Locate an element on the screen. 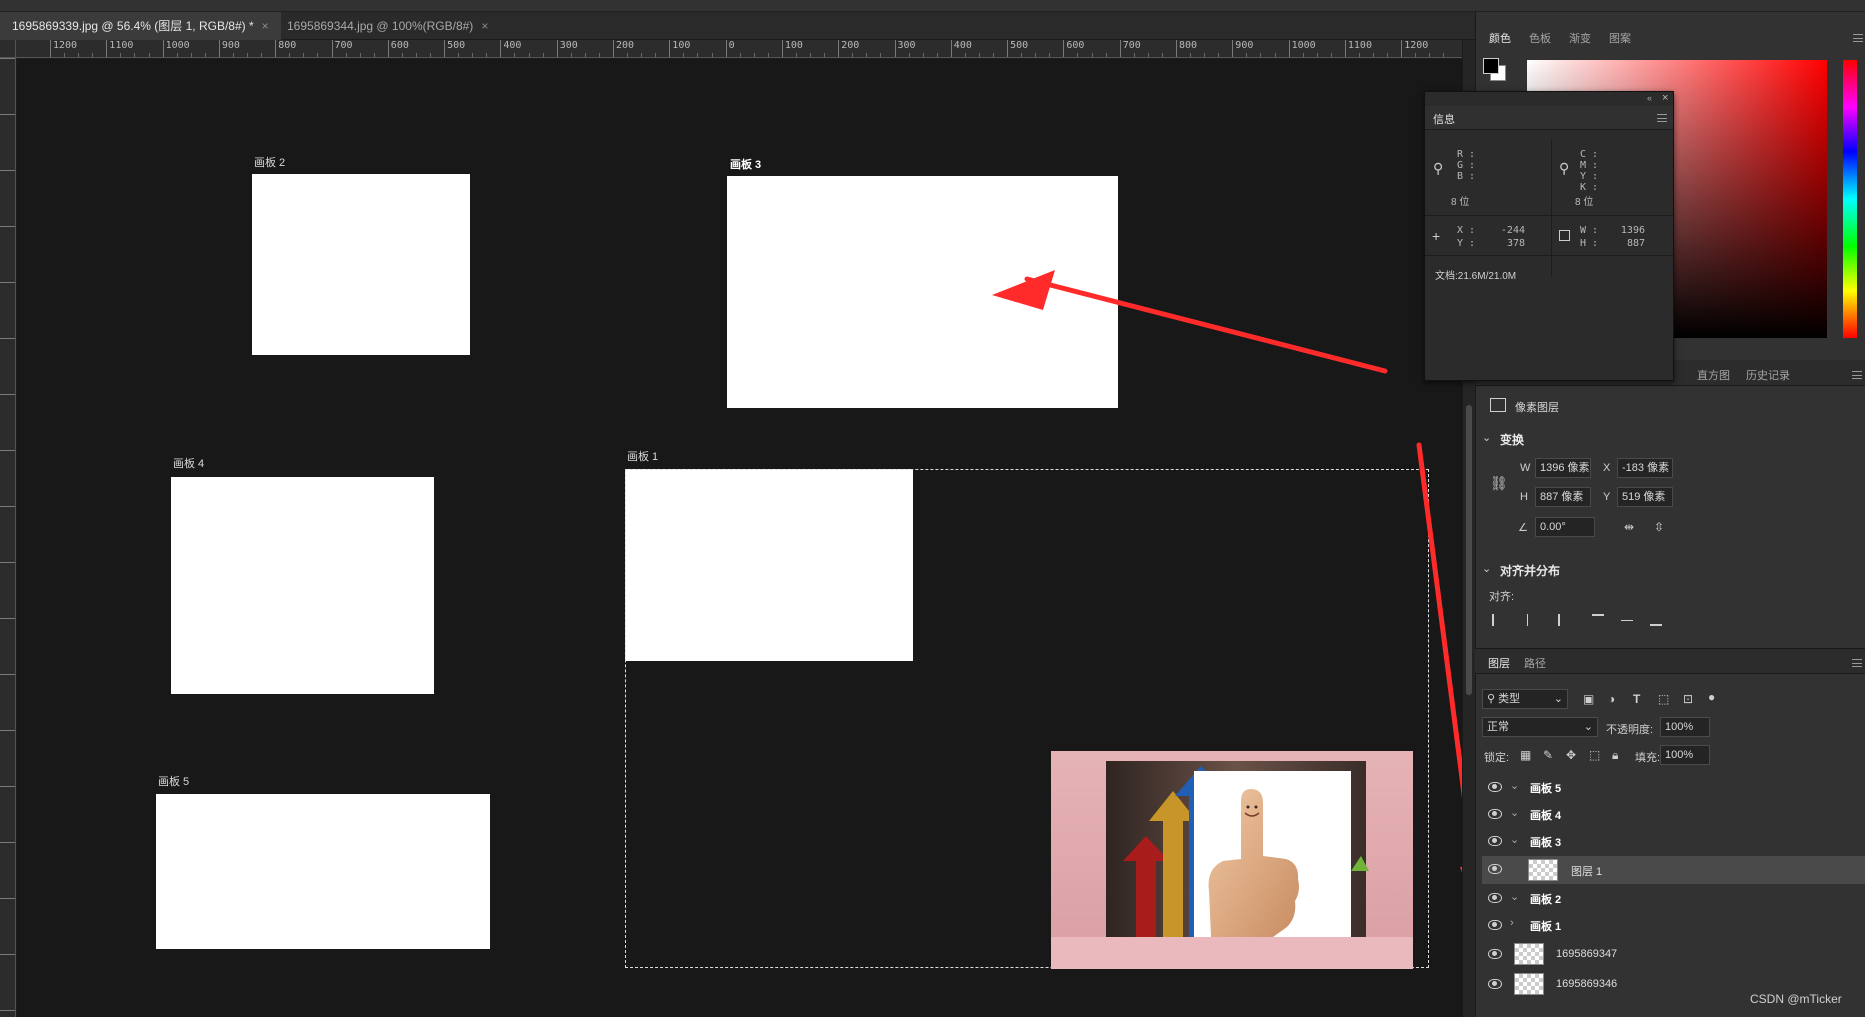  height-field: 887 像素 is located at coordinates (1563, 497).